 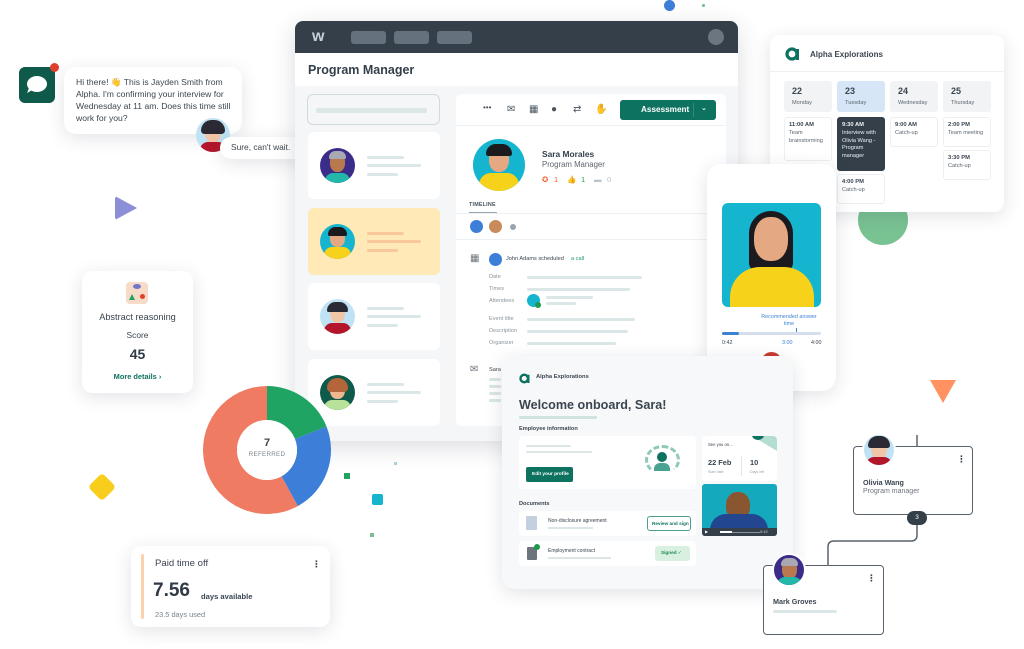 What do you see at coordinates (374, 241) in the screenshot?
I see `candidate-list-item-selected` at bounding box center [374, 241].